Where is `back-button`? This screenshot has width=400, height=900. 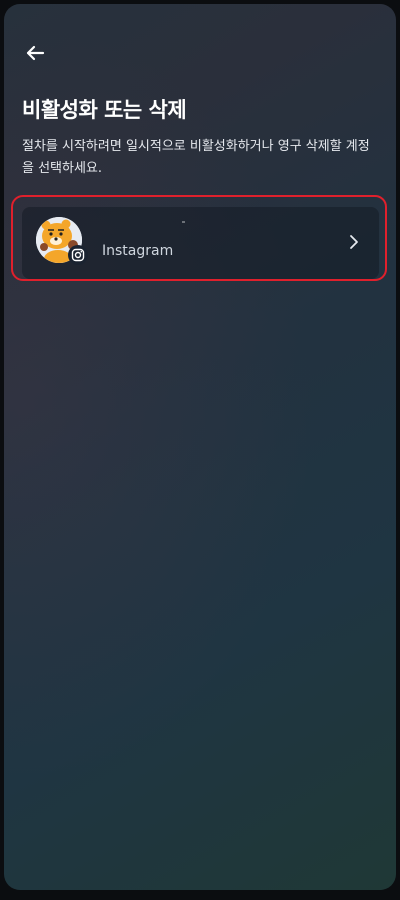
back-button is located at coordinates (35, 53).